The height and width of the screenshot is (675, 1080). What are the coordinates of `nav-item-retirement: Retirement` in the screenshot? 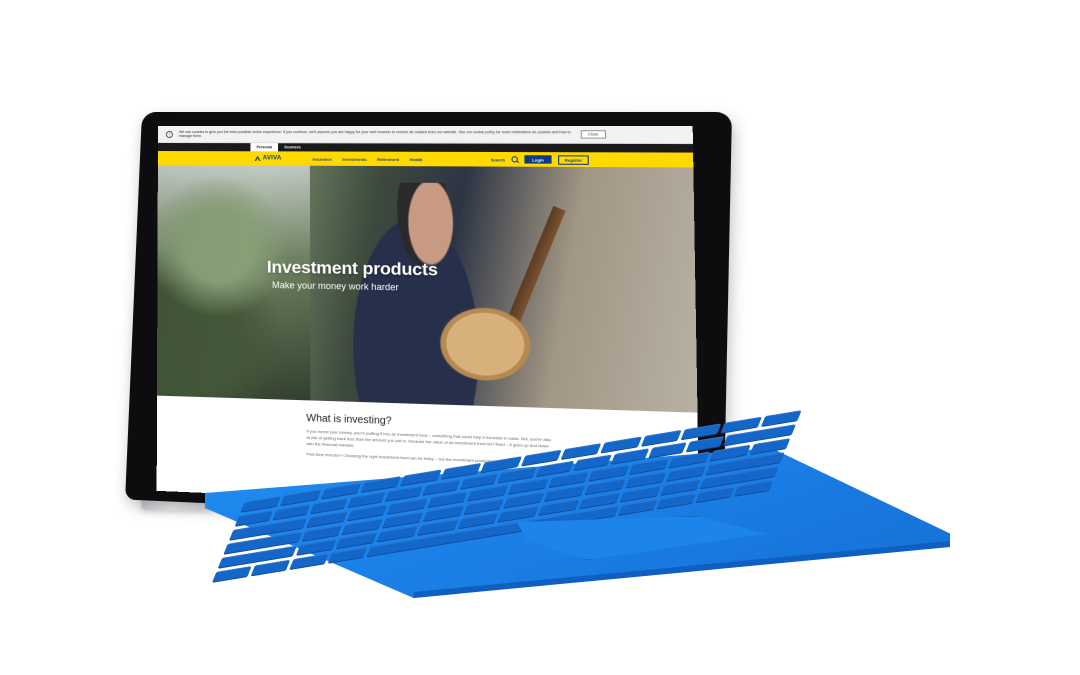 It's located at (388, 158).